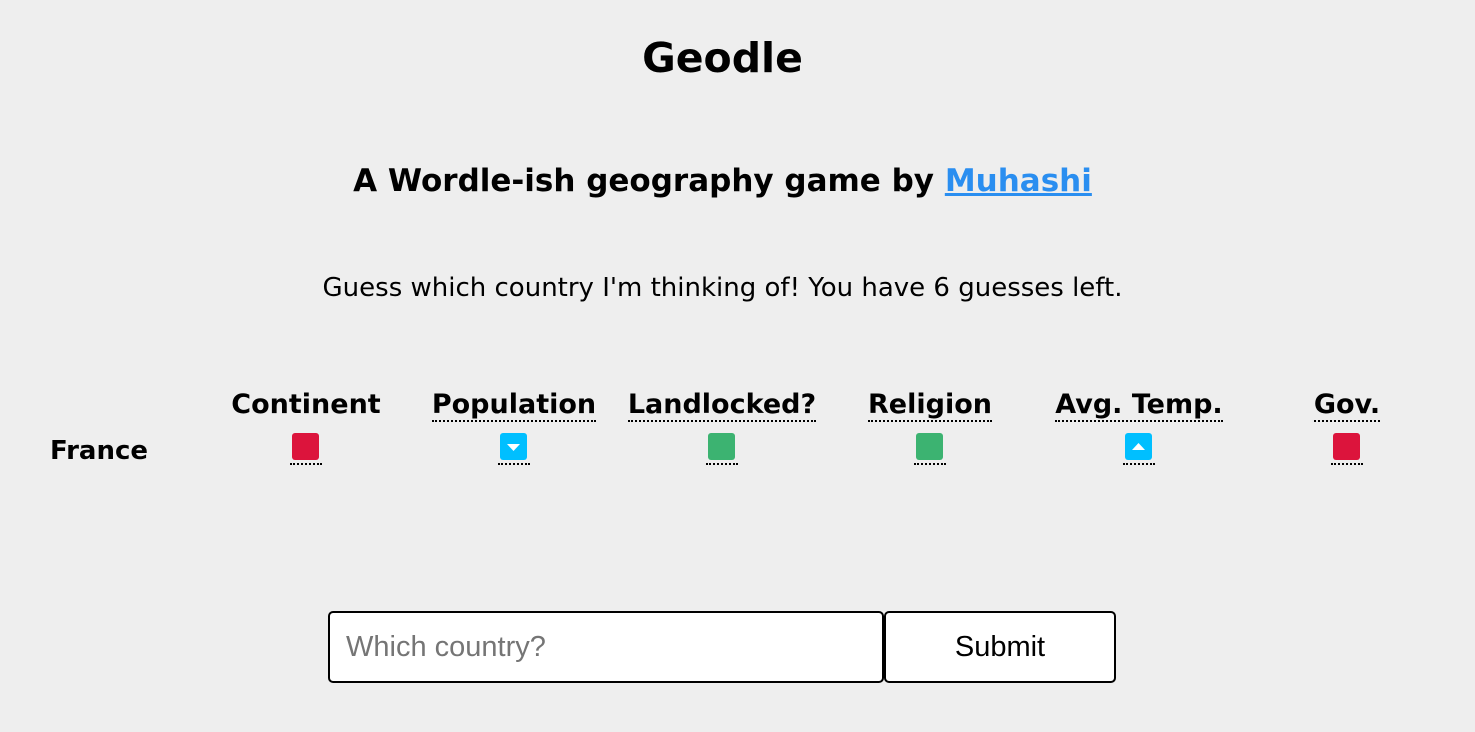  Describe the element at coordinates (99, 451) in the screenshot. I see `guess-country-name: France` at that location.